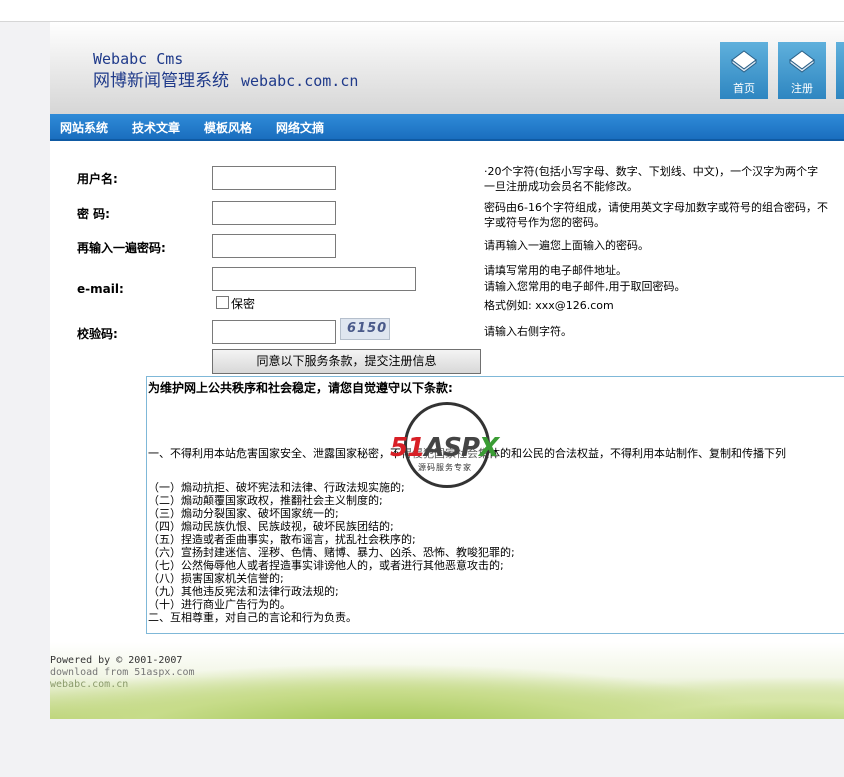  Describe the element at coordinates (346, 361) in the screenshot. I see `submit-register-button: 同意以下服务条款，提交注册信息` at that location.